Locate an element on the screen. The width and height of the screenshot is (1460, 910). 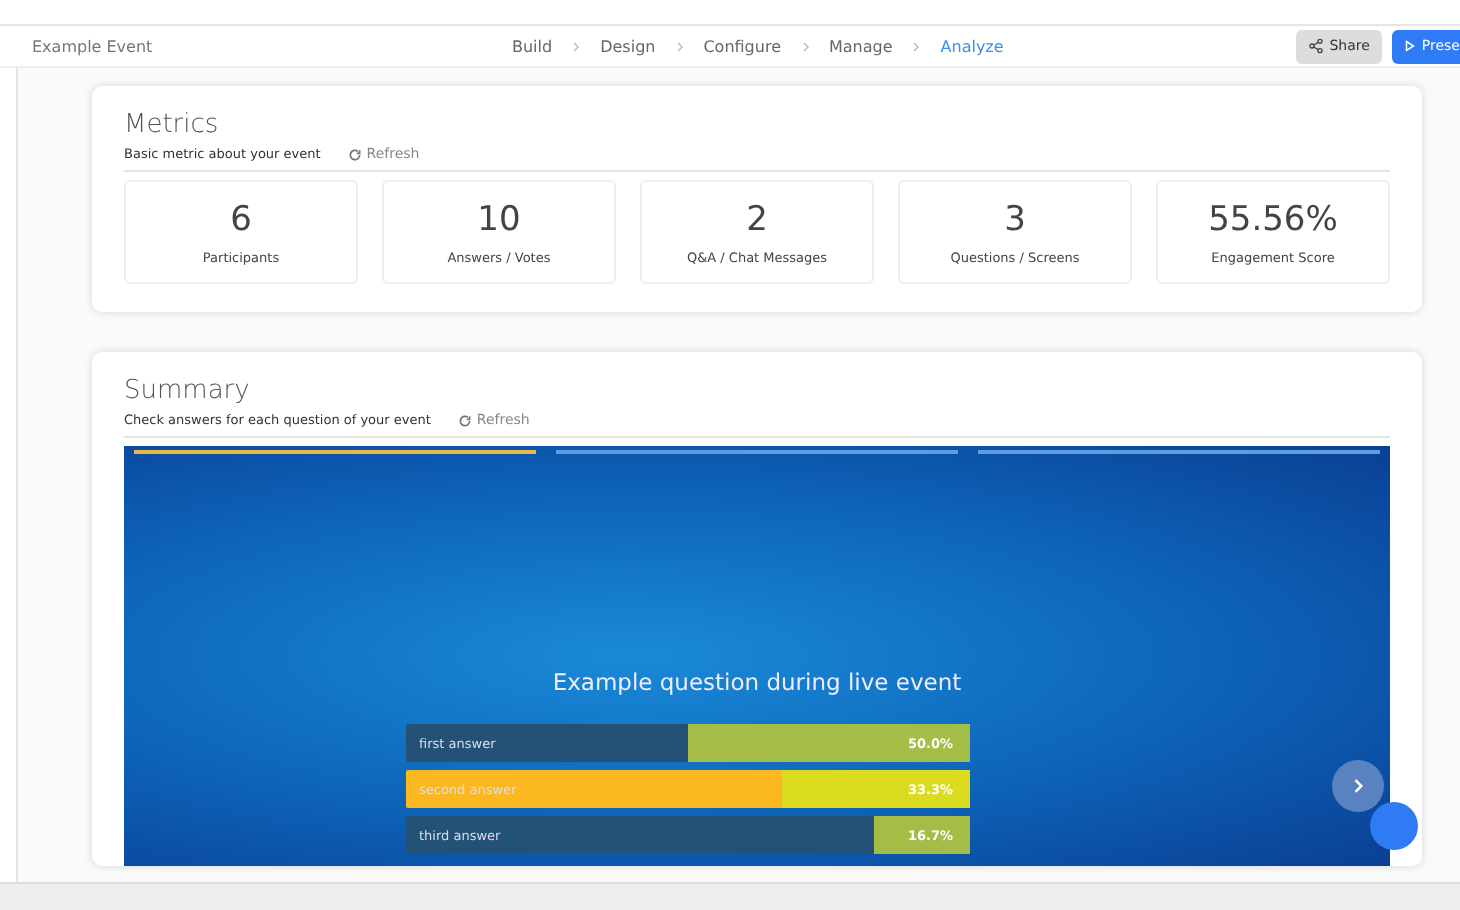
metric-value: 10 is located at coordinates (499, 219).